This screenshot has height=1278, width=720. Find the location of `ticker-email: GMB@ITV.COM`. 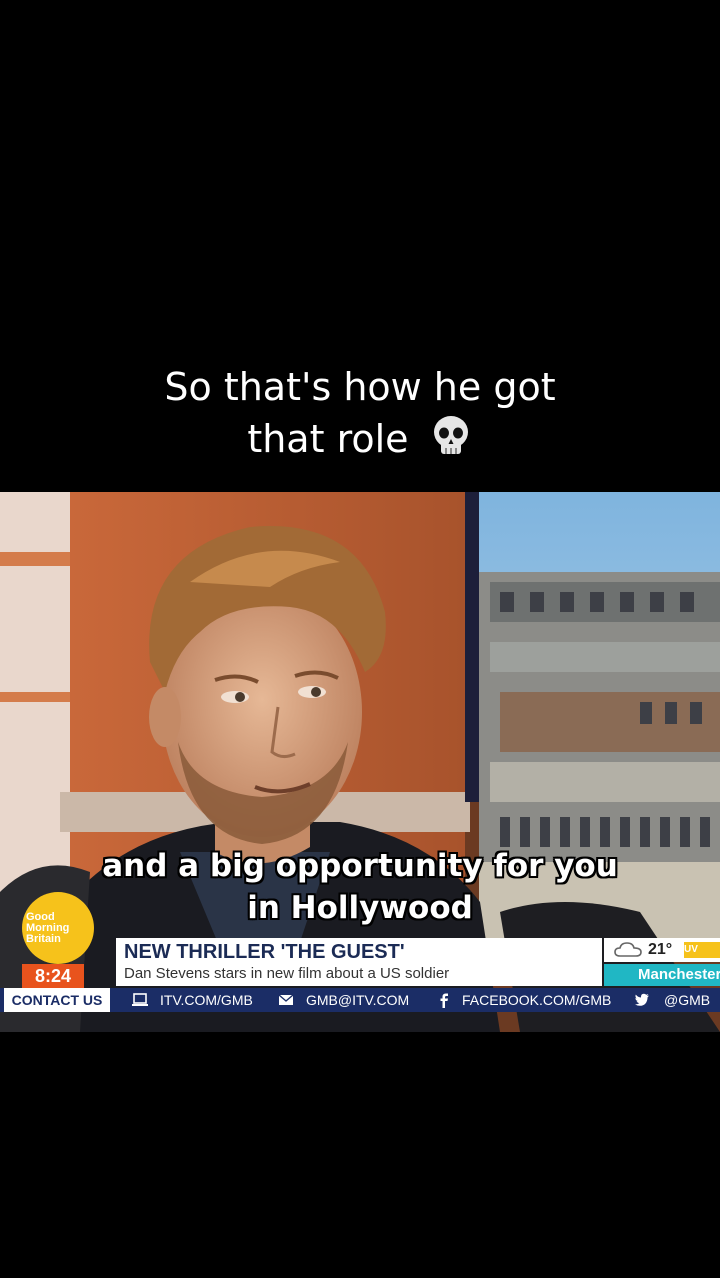

ticker-email: GMB@ITV.COM is located at coordinates (358, 1000).